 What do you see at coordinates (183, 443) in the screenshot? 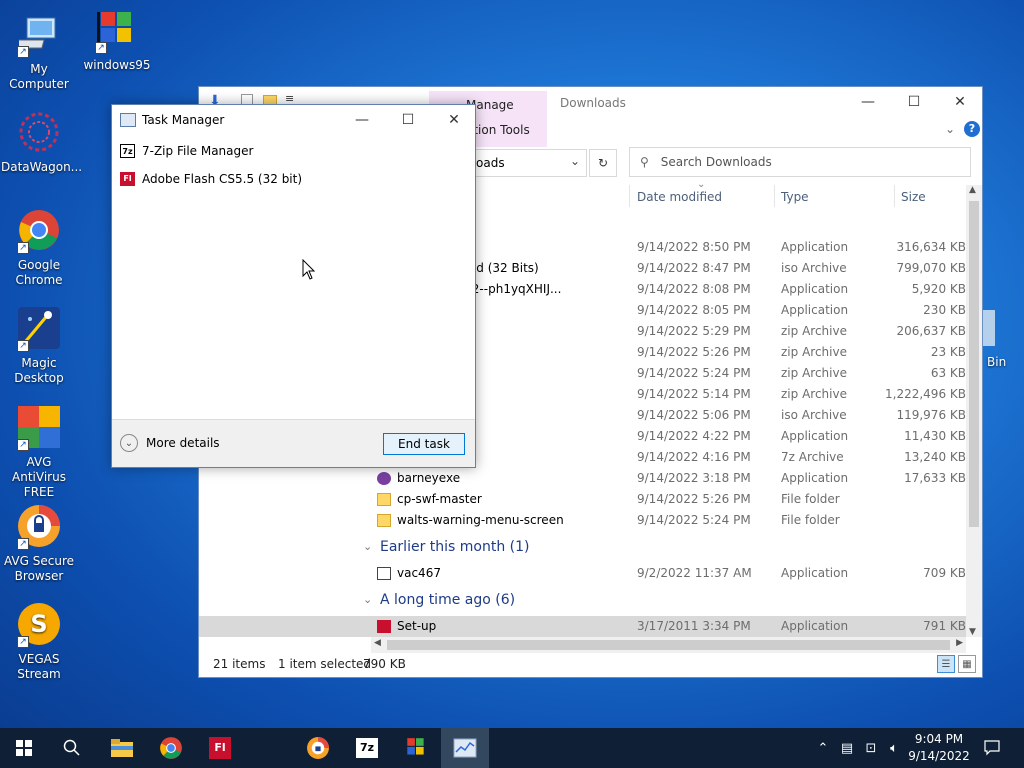
I see `more-details-label: More details` at bounding box center [183, 443].